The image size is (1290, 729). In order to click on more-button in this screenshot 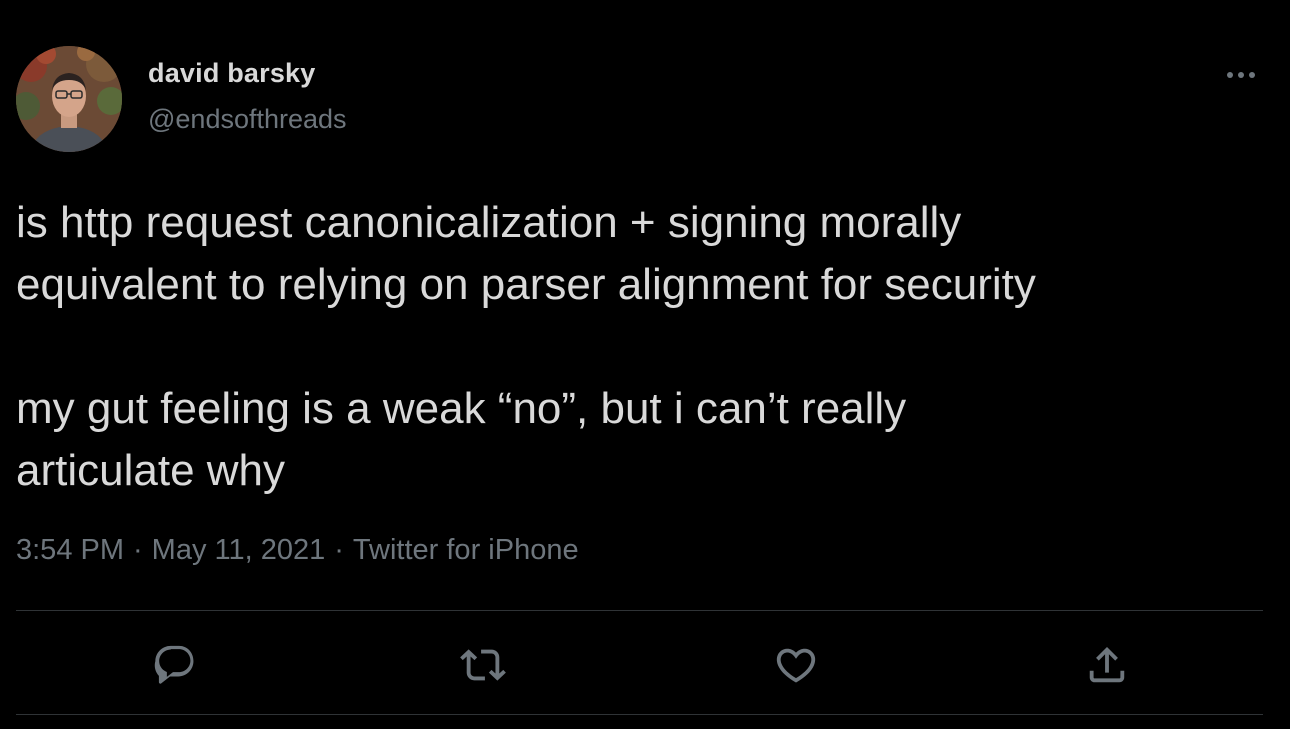, I will do `click(1241, 75)`.